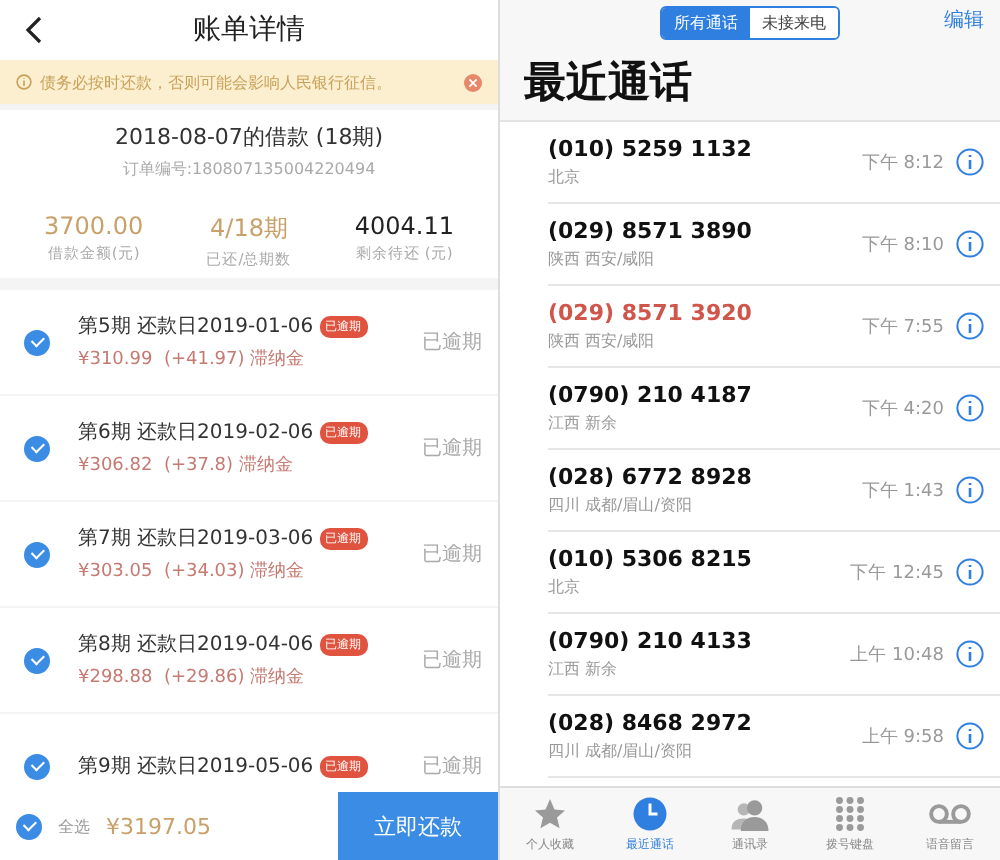 This screenshot has height=860, width=1000. What do you see at coordinates (750, 813) in the screenshot?
I see `people-icon` at bounding box center [750, 813].